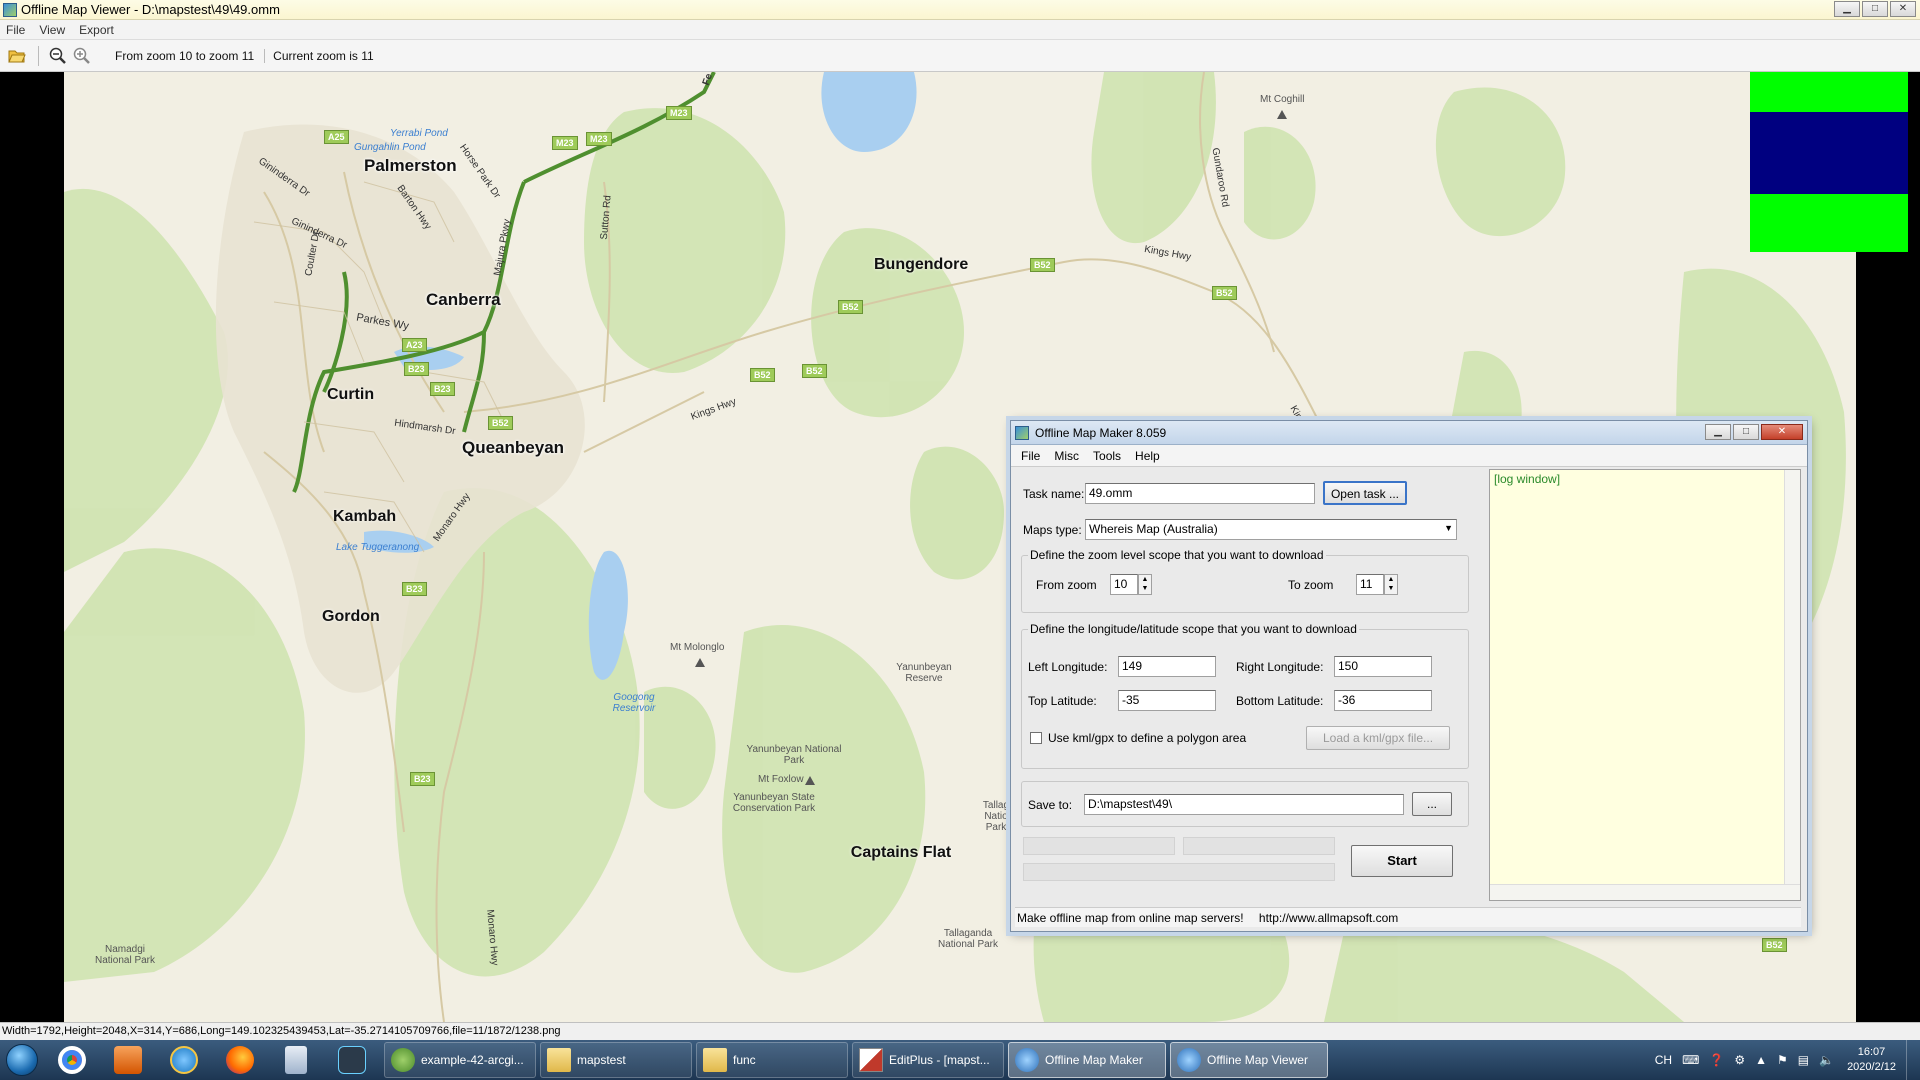  What do you see at coordinates (52, 30) in the screenshot?
I see `menu-view: View` at bounding box center [52, 30].